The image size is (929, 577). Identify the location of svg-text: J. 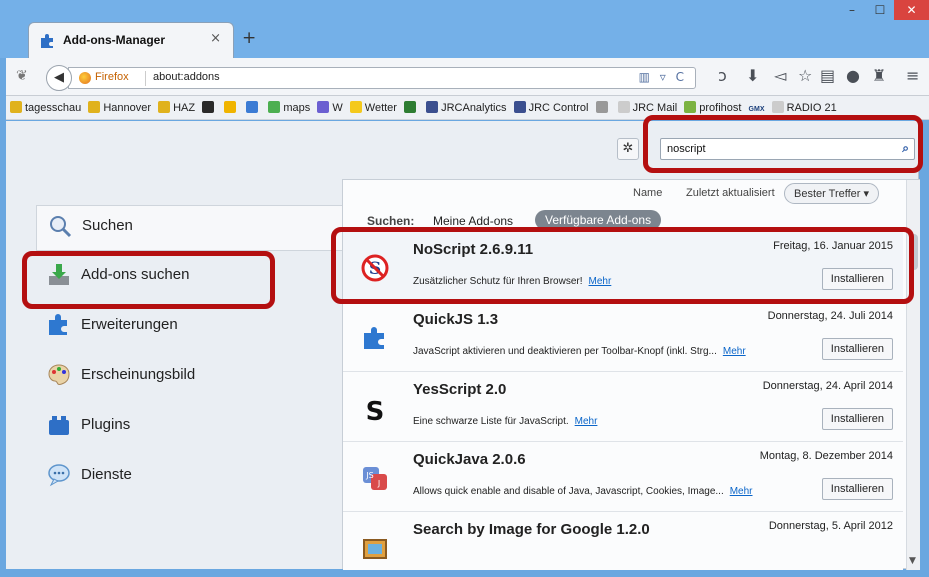
(378, 483).